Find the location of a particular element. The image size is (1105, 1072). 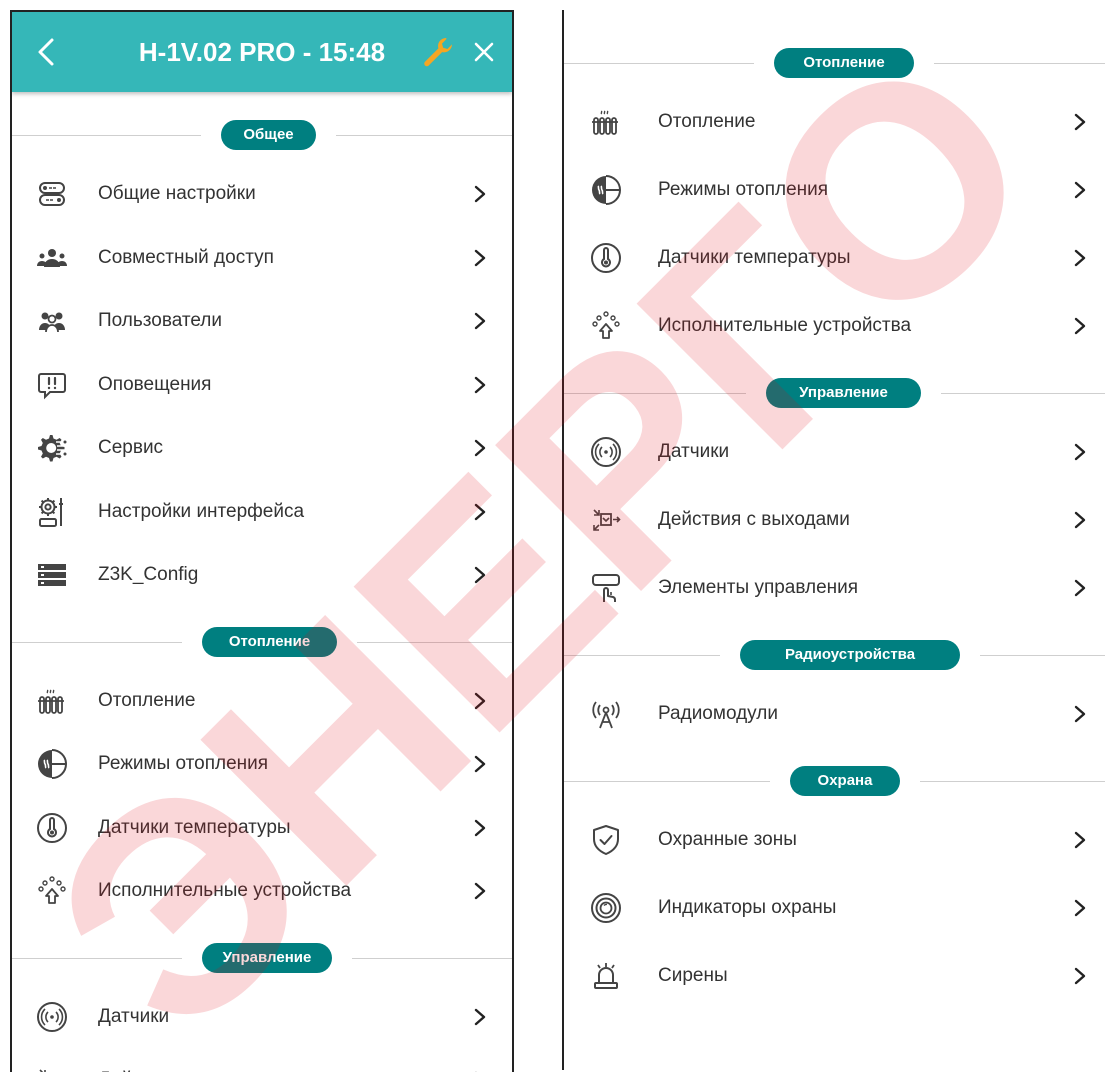

page-title: H-1V.02 PRO - 15:48 is located at coordinates (262, 52).